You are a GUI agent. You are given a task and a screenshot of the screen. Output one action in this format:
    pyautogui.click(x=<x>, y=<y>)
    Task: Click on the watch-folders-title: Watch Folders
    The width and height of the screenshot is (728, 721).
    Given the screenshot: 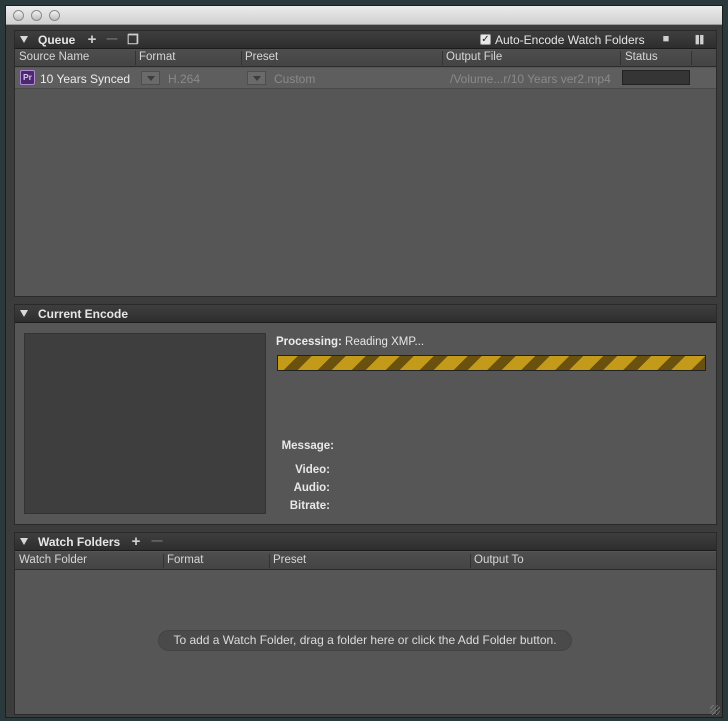 What is the action you would take?
    pyautogui.click(x=79, y=542)
    